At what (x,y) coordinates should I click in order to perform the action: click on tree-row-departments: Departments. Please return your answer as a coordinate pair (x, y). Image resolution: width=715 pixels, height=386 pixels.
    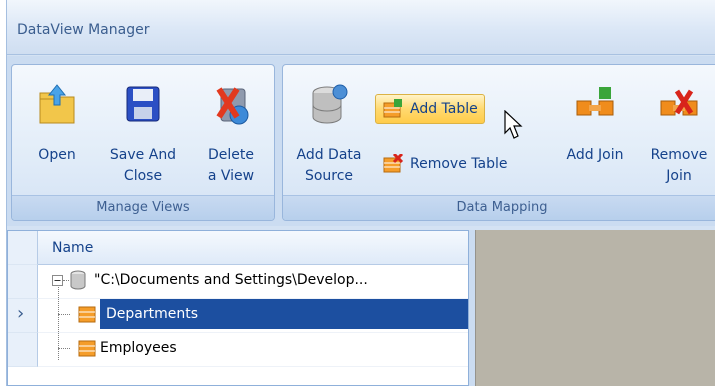
    Looking at the image, I should click on (253, 316).